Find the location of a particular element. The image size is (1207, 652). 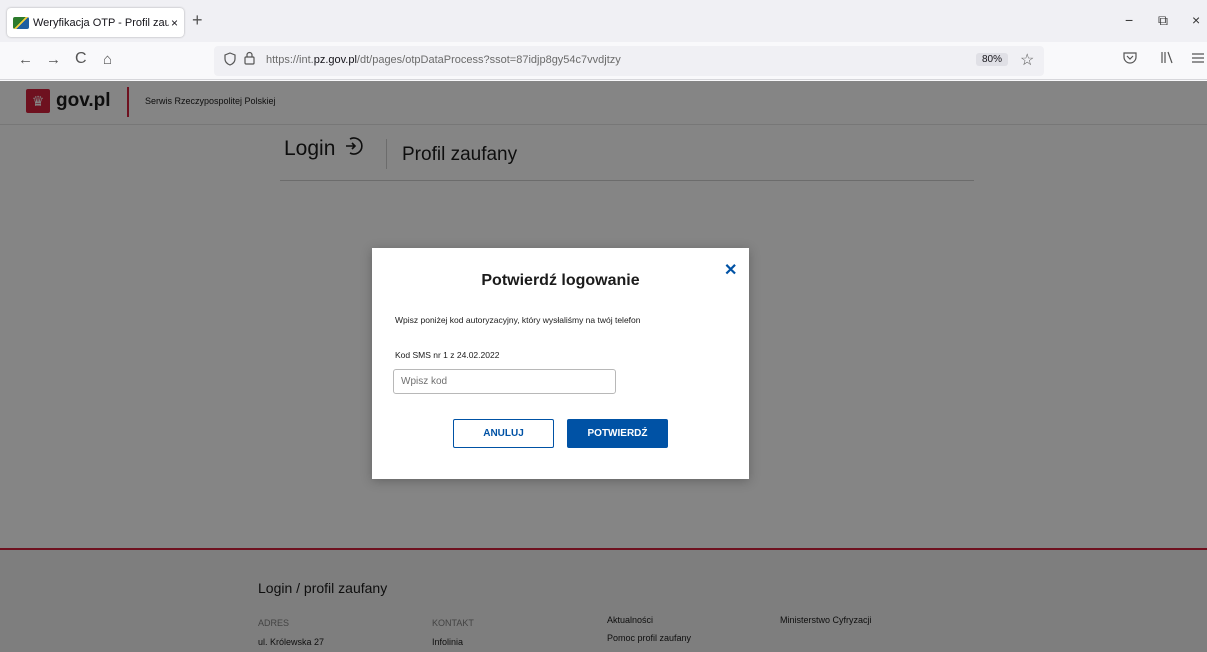

home-button: ⌂ is located at coordinates (107, 59).